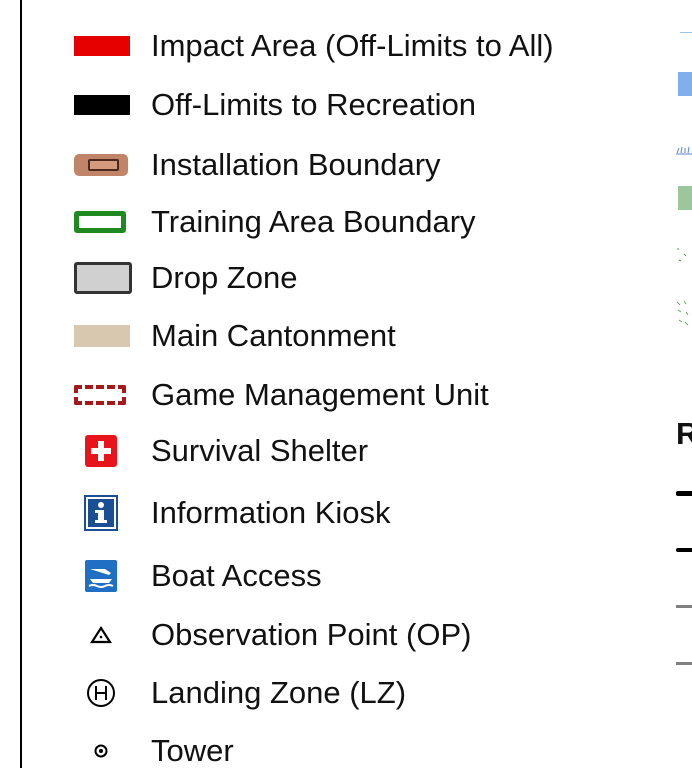 The width and height of the screenshot is (692, 776). Describe the element at coordinates (313, 221) in the screenshot. I see `legend-label: Training Area Boundary` at that location.